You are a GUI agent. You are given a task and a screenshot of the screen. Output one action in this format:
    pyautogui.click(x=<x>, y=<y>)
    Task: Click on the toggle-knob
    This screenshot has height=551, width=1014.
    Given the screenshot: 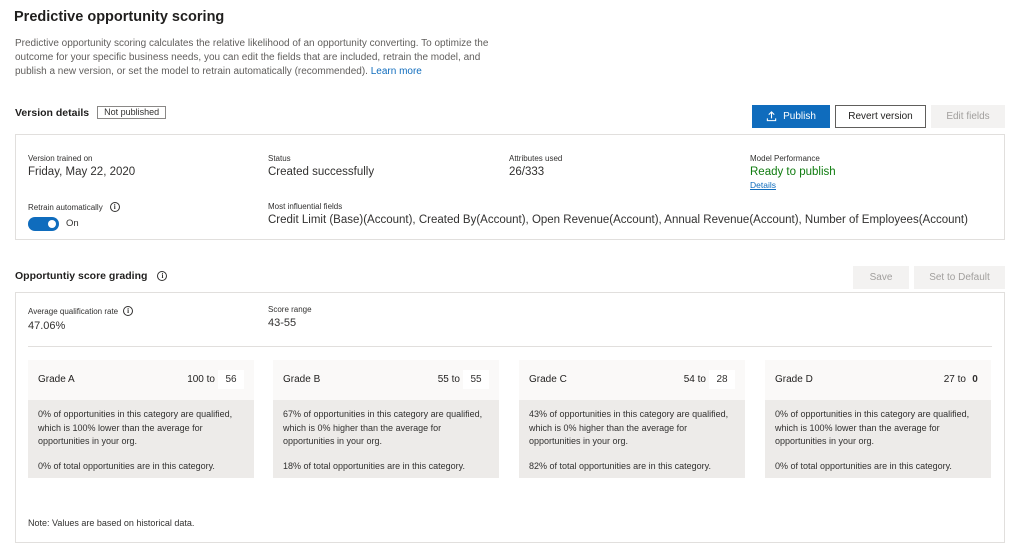 What is the action you would take?
    pyautogui.click(x=52, y=224)
    